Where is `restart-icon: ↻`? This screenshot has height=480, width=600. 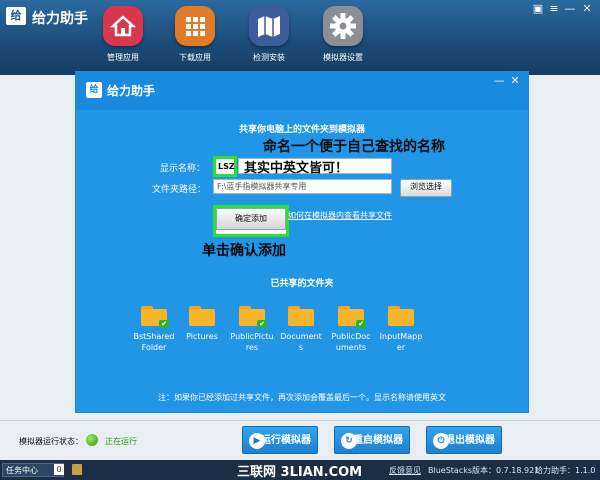
restart-icon: ↻ is located at coordinates (349, 441).